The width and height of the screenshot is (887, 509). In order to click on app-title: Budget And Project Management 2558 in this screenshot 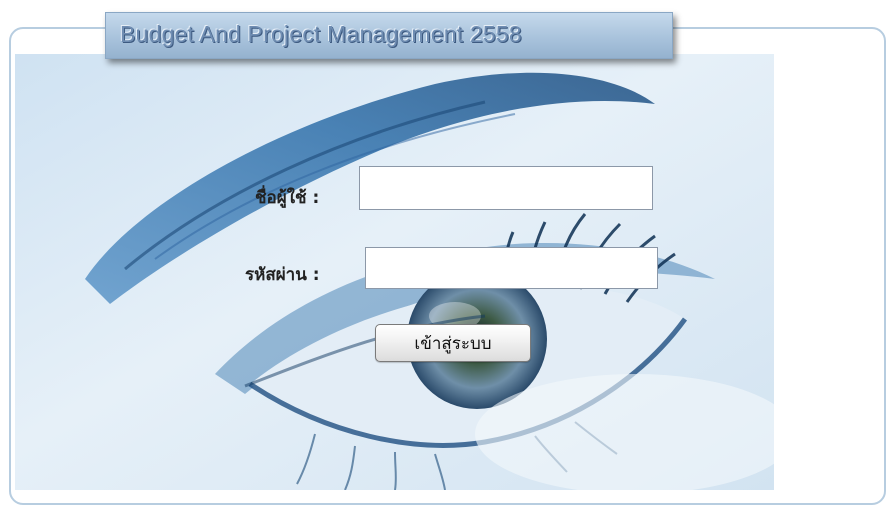, I will do `click(321, 34)`.